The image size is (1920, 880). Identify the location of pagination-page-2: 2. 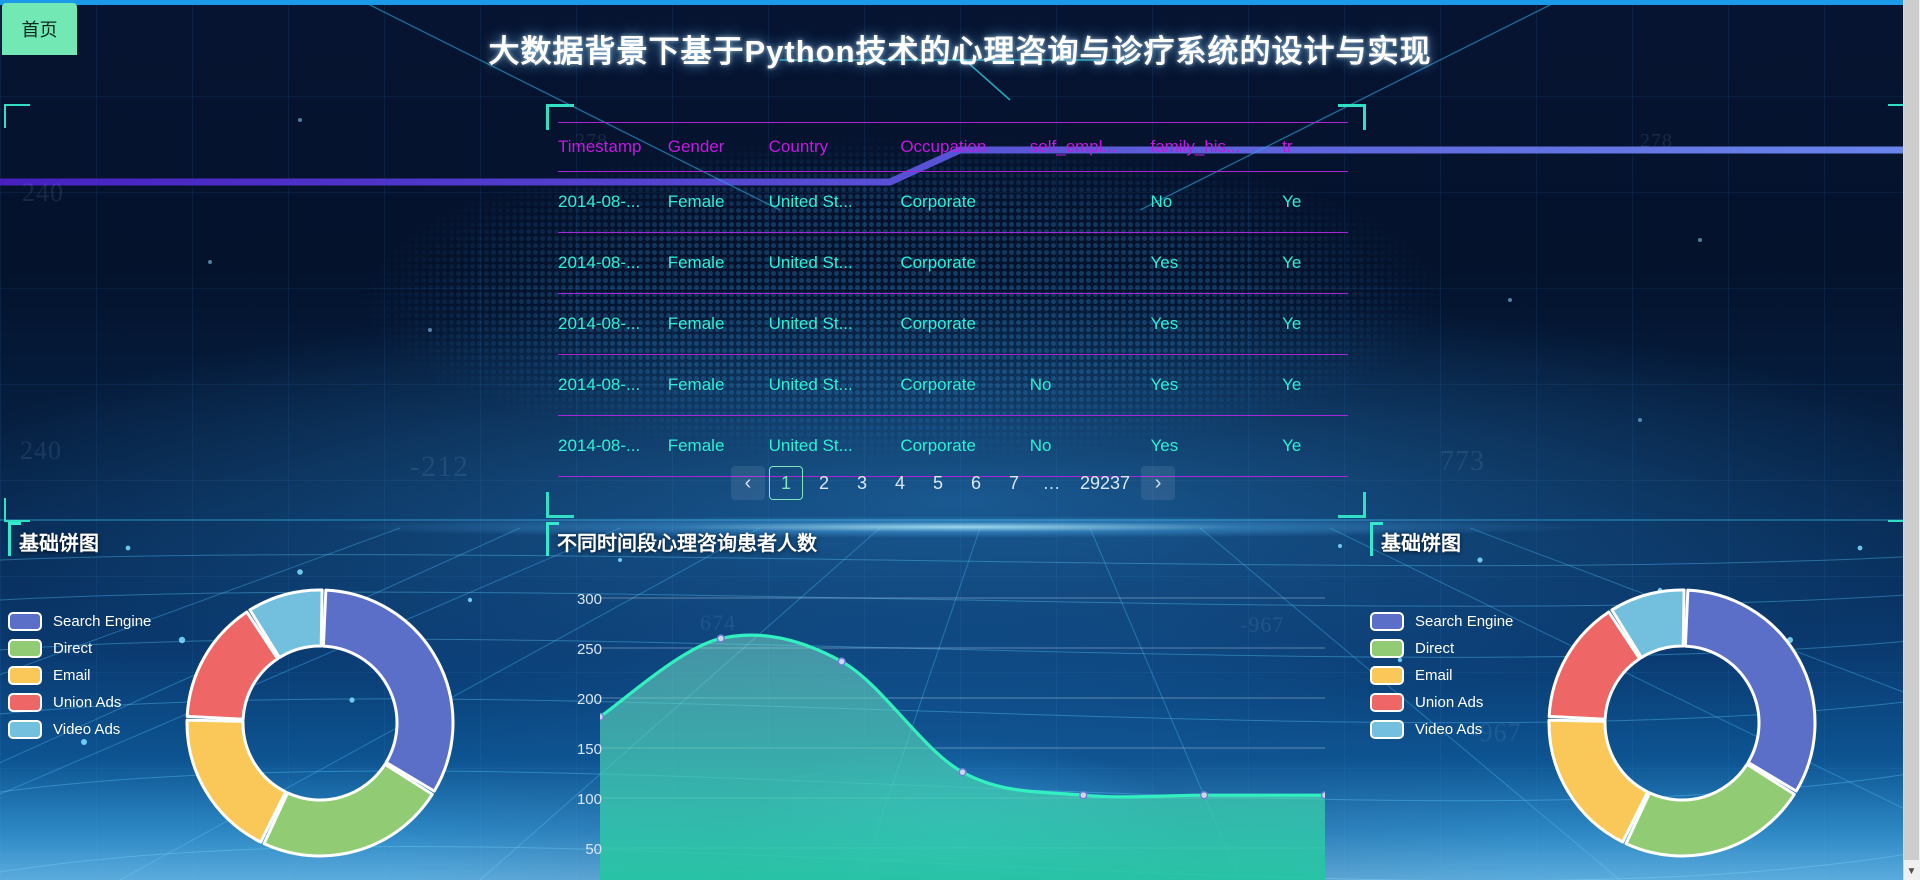
(824, 483).